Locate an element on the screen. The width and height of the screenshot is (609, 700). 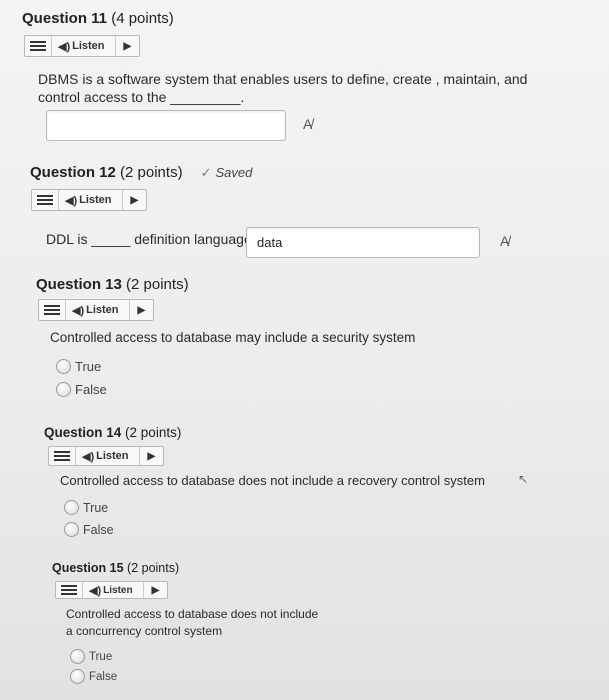
question-12-prompt: DDL is _____ definition language is located at coordinates (149, 239).